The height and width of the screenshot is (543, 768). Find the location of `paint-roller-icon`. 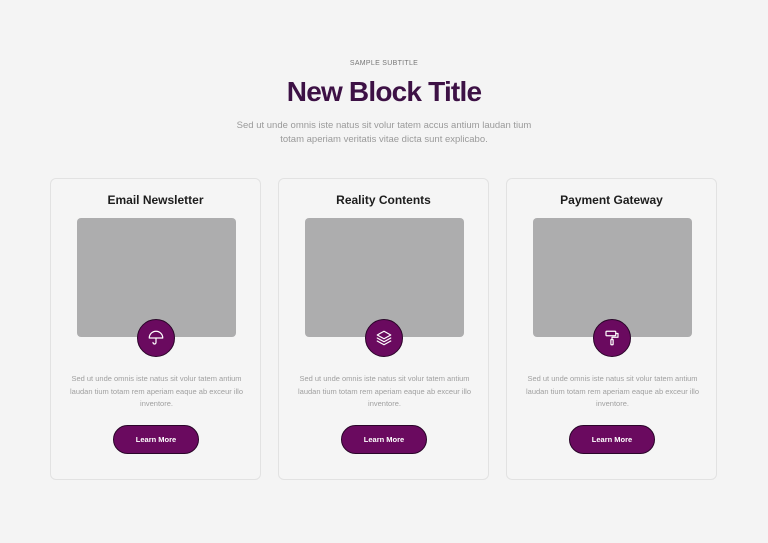

paint-roller-icon is located at coordinates (612, 338).